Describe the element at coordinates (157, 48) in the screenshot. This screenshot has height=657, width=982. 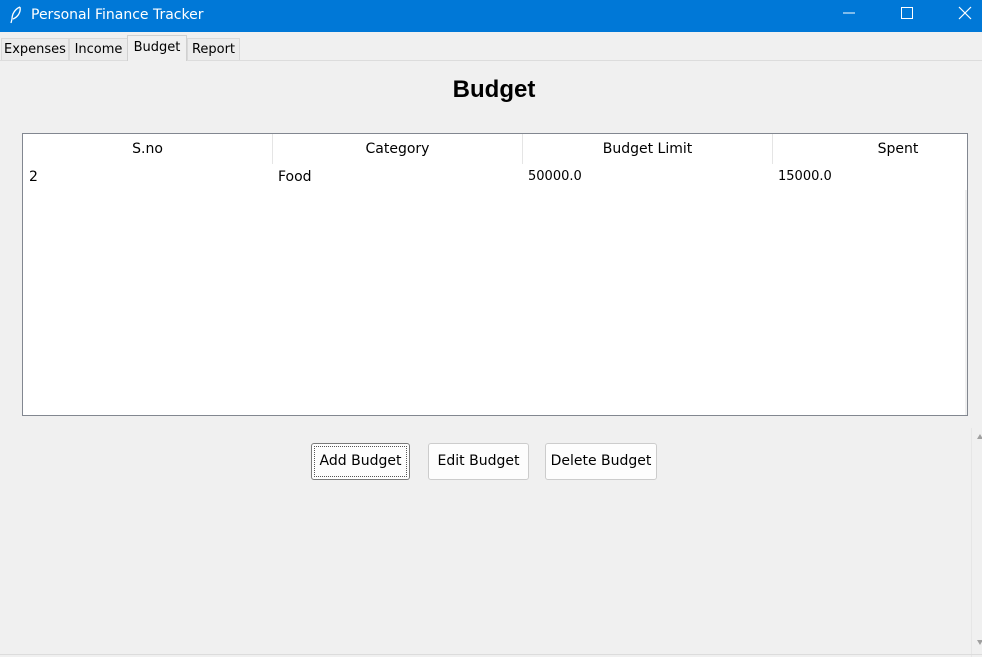
I see `tab-budget: Budget` at that location.